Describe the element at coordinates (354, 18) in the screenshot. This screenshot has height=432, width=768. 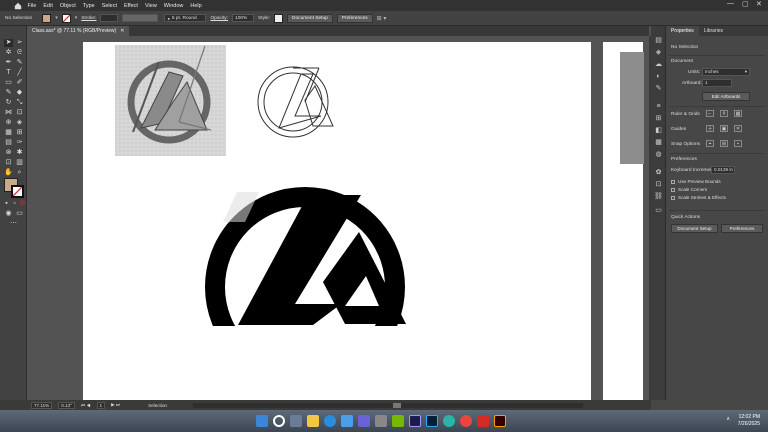
I see `preferences-button: Preferences` at that location.